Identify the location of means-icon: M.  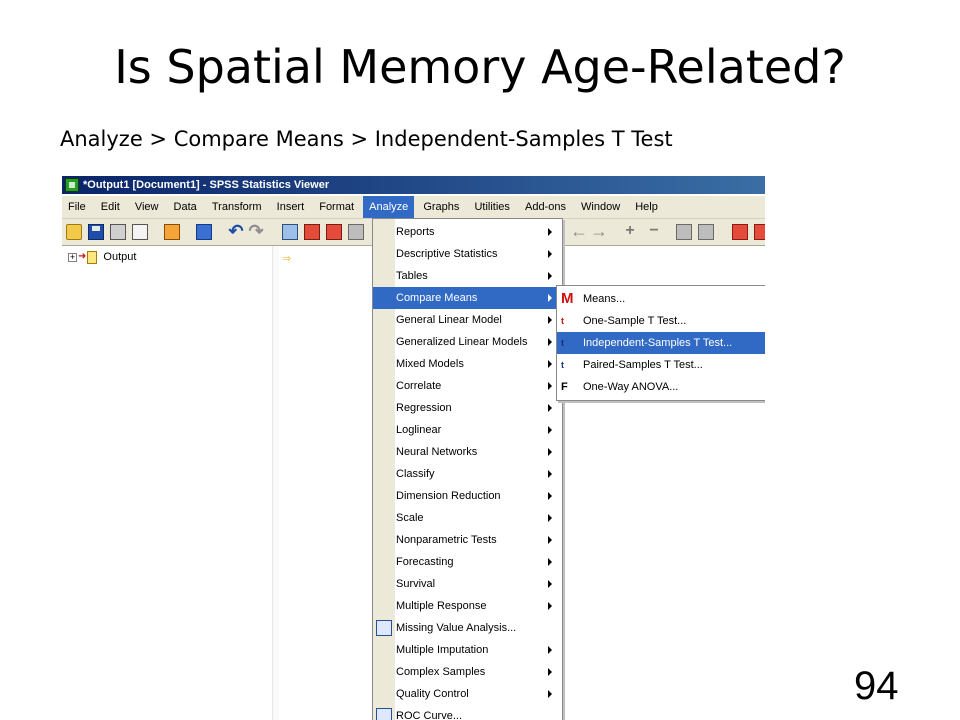
(567, 298).